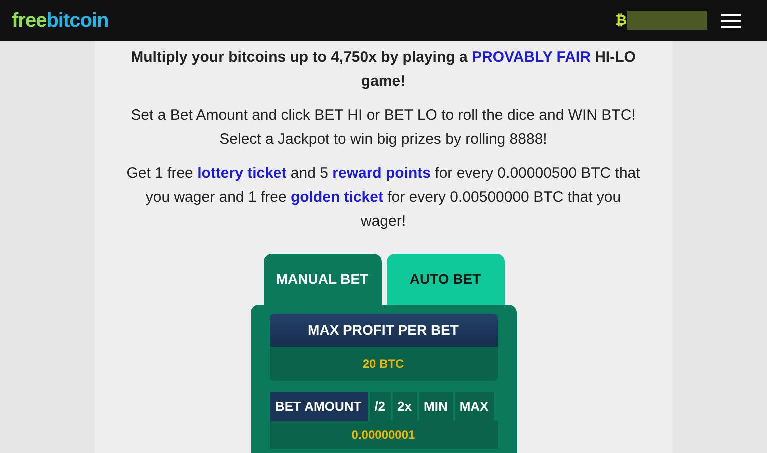 The image size is (767, 453). What do you see at coordinates (381, 173) in the screenshot?
I see `text-link: reward points` at bounding box center [381, 173].